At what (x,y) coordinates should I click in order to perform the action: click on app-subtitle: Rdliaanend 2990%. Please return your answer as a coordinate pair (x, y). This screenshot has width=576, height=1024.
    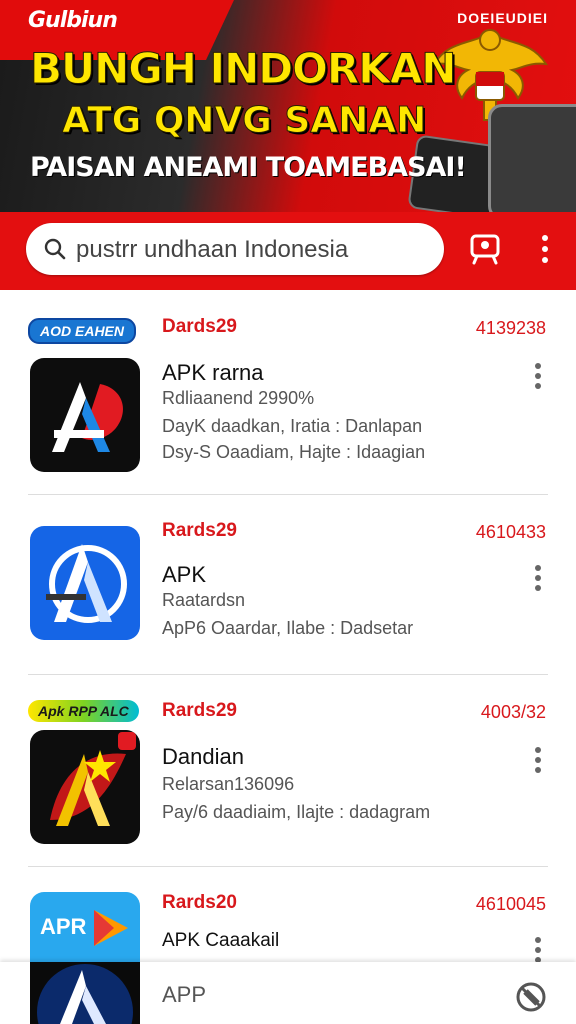
    Looking at the image, I should click on (238, 398).